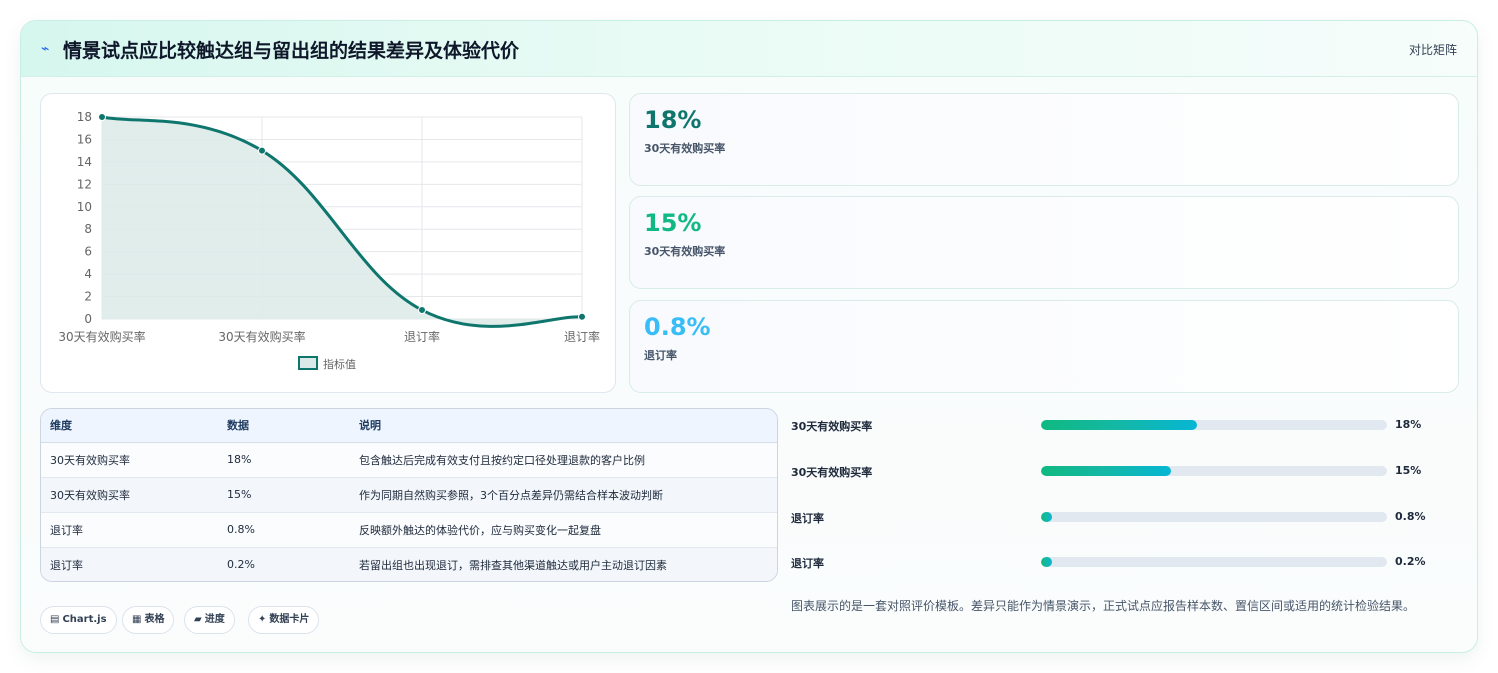 The width and height of the screenshot is (1498, 673). I want to click on chip-data-card: ✦ 数据卡片, so click(284, 620).